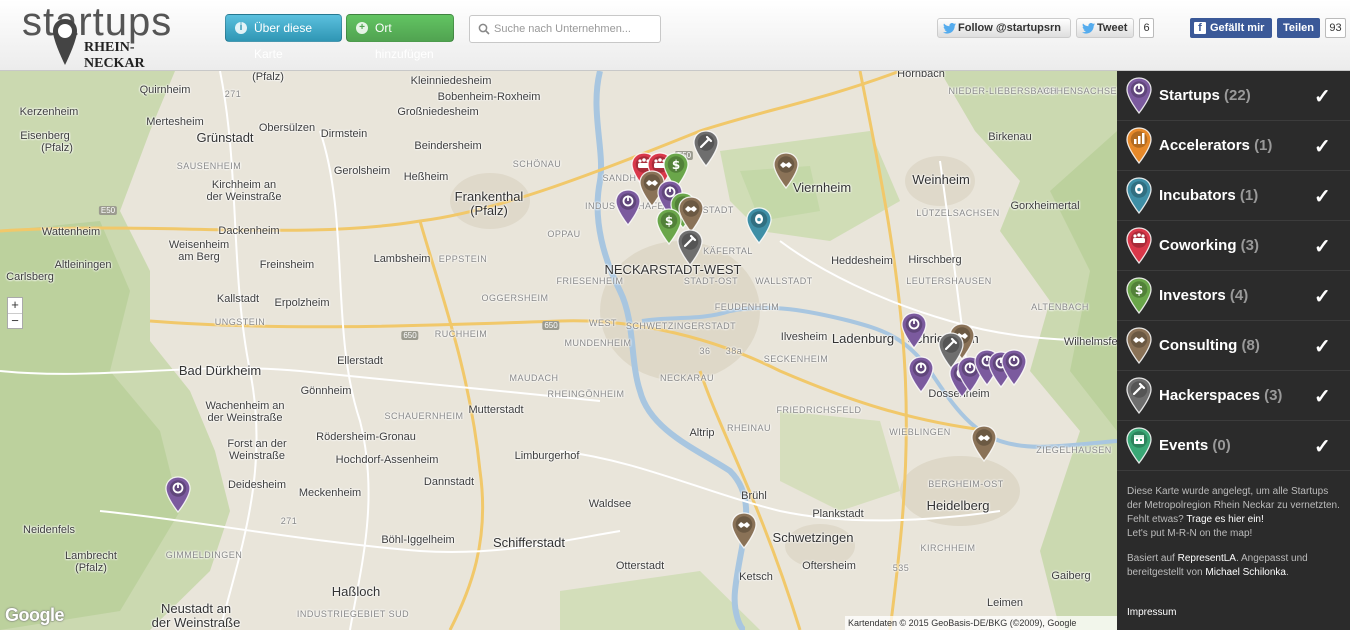 This screenshot has width=1350, height=630. Describe the element at coordinates (45, 136) in the screenshot. I see `map-place-label: Eisenberg` at that location.